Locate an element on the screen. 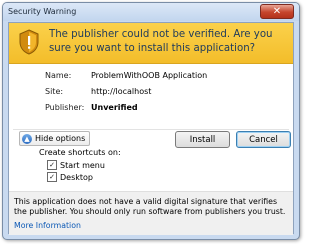  cancel-button: Cancel is located at coordinates (263, 139).